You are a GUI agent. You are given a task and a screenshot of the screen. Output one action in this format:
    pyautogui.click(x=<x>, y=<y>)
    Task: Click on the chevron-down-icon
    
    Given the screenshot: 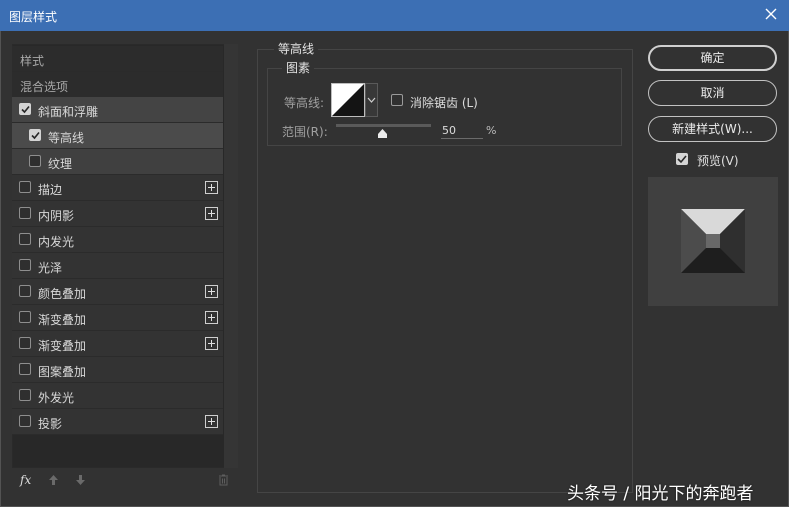 What is the action you would take?
    pyautogui.click(x=371, y=100)
    